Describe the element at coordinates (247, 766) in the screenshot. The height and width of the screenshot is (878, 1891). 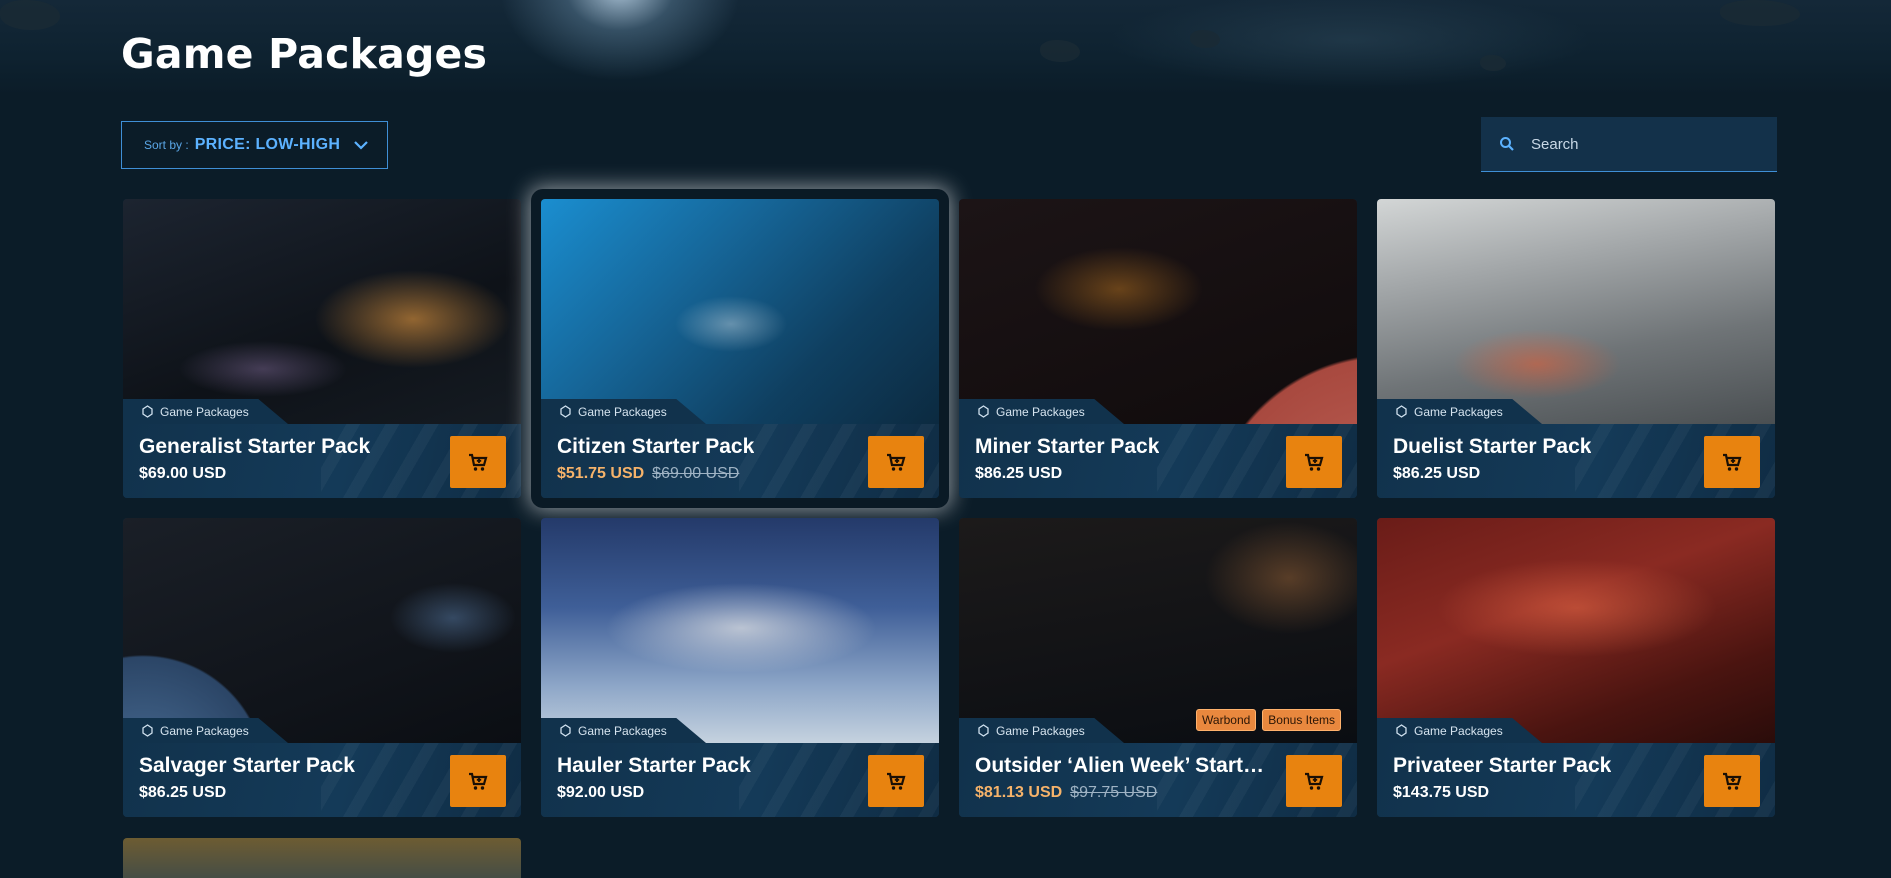
I see `product-name: Salvager Starter Pack` at that location.